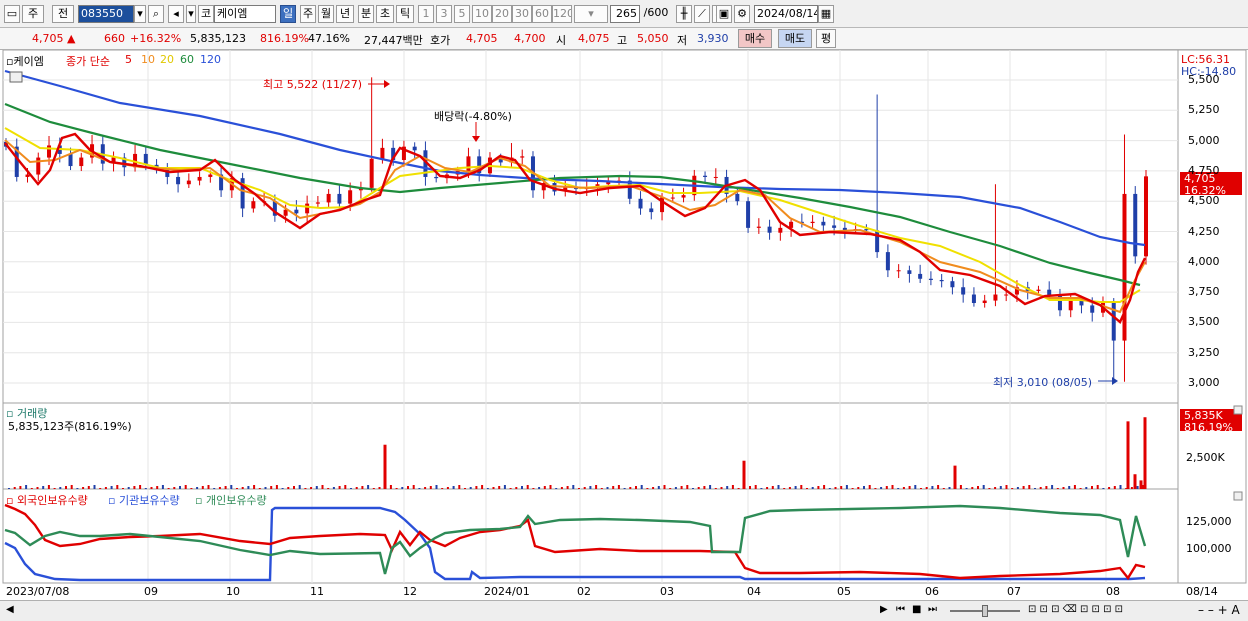 The image size is (1248, 621). I want to click on current-price: 4,705, so click(48, 38).